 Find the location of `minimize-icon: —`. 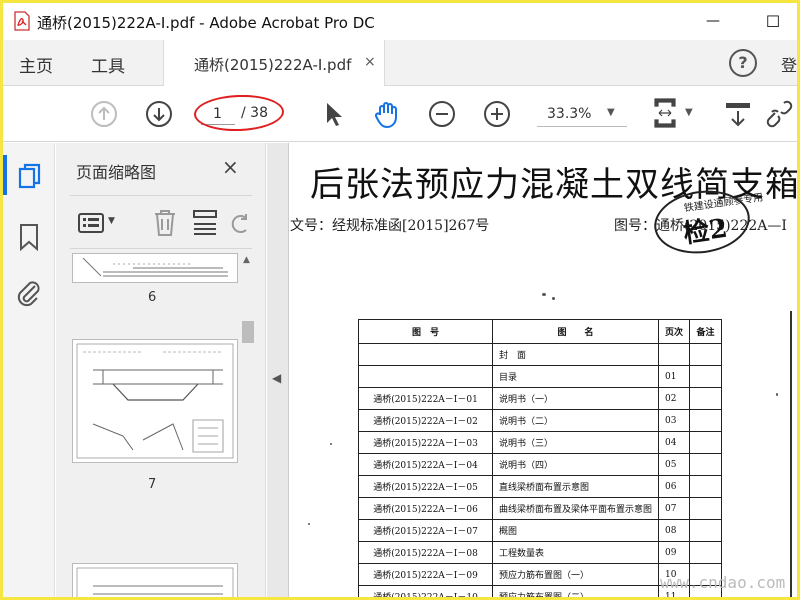

minimize-icon: — is located at coordinates (713, 21).